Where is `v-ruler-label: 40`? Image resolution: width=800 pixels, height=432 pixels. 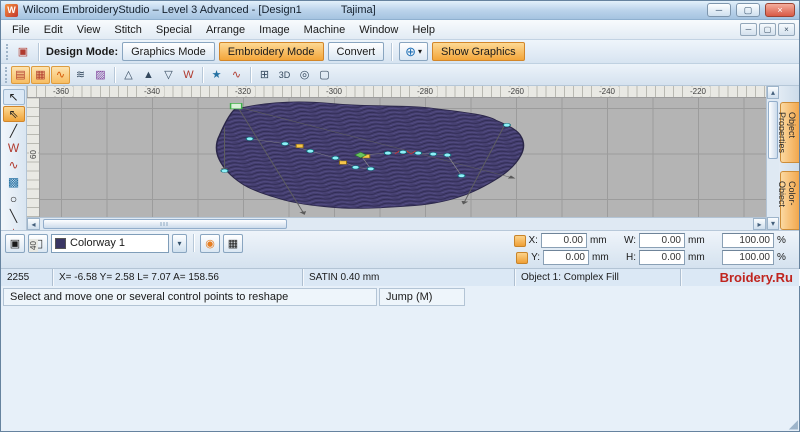 v-ruler-label: 40 is located at coordinates (33, 245).